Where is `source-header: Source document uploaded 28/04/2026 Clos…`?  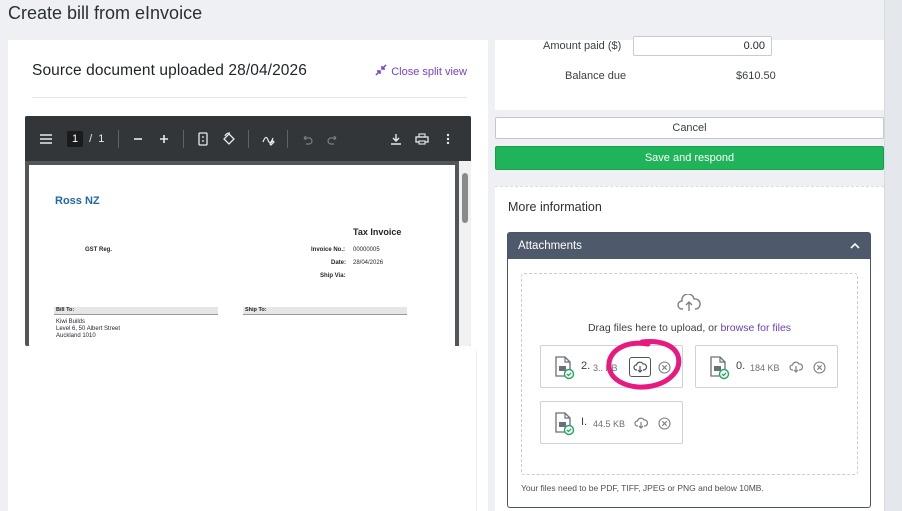
source-header: Source document uploaded 28/04/2026 Clos… is located at coordinates (249, 80).